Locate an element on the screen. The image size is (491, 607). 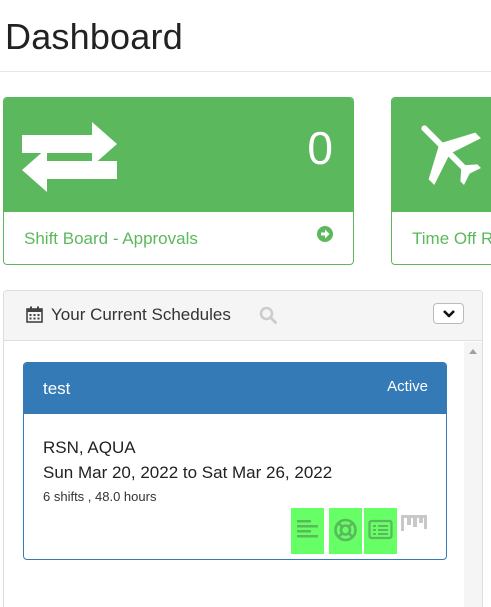
page-title: Dashboard is located at coordinates (94, 36).